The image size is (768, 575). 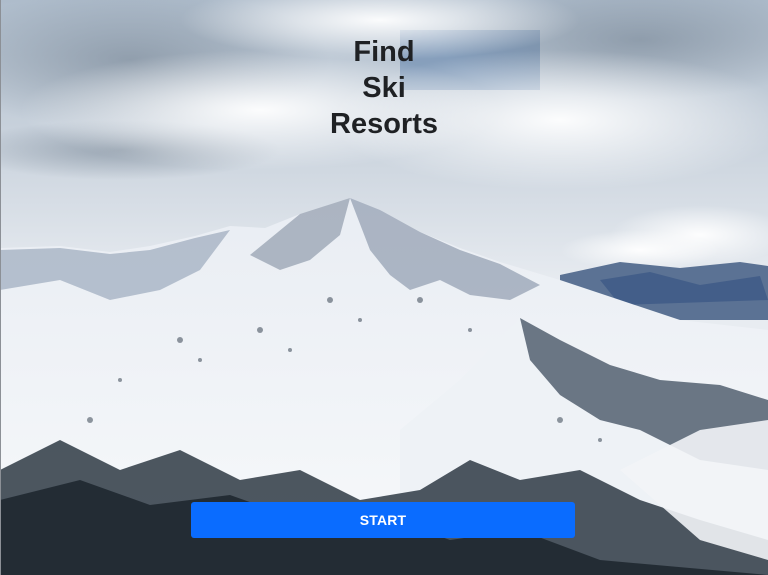 I want to click on title-line: Find, so click(x=384, y=52).